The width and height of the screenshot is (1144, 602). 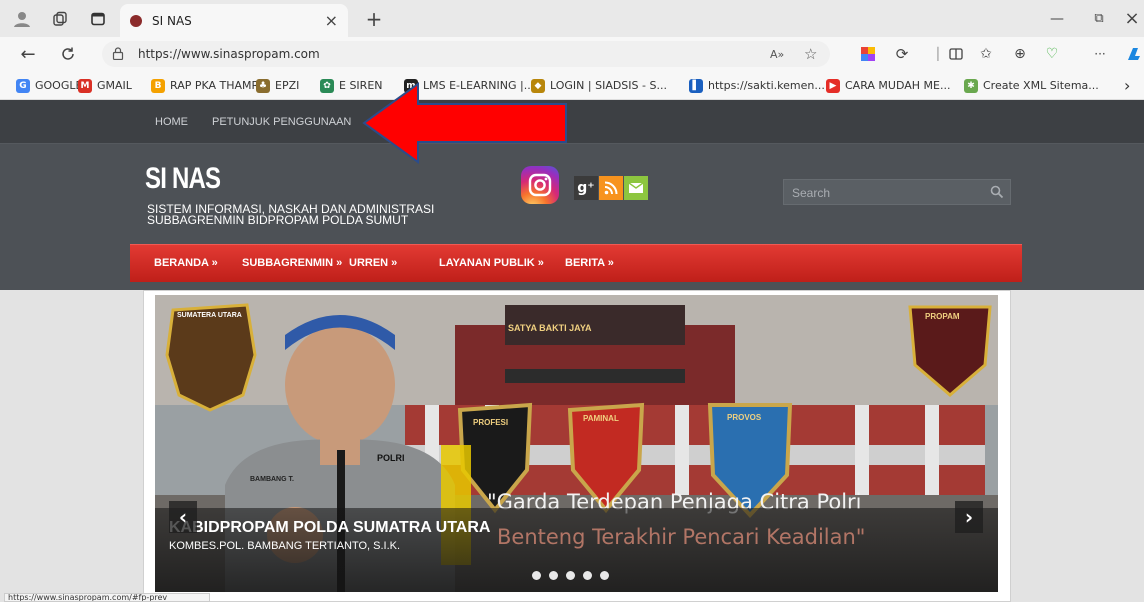 What do you see at coordinates (696, 85) in the screenshot?
I see `bookmark-favicon-icon: ▌` at bounding box center [696, 85].